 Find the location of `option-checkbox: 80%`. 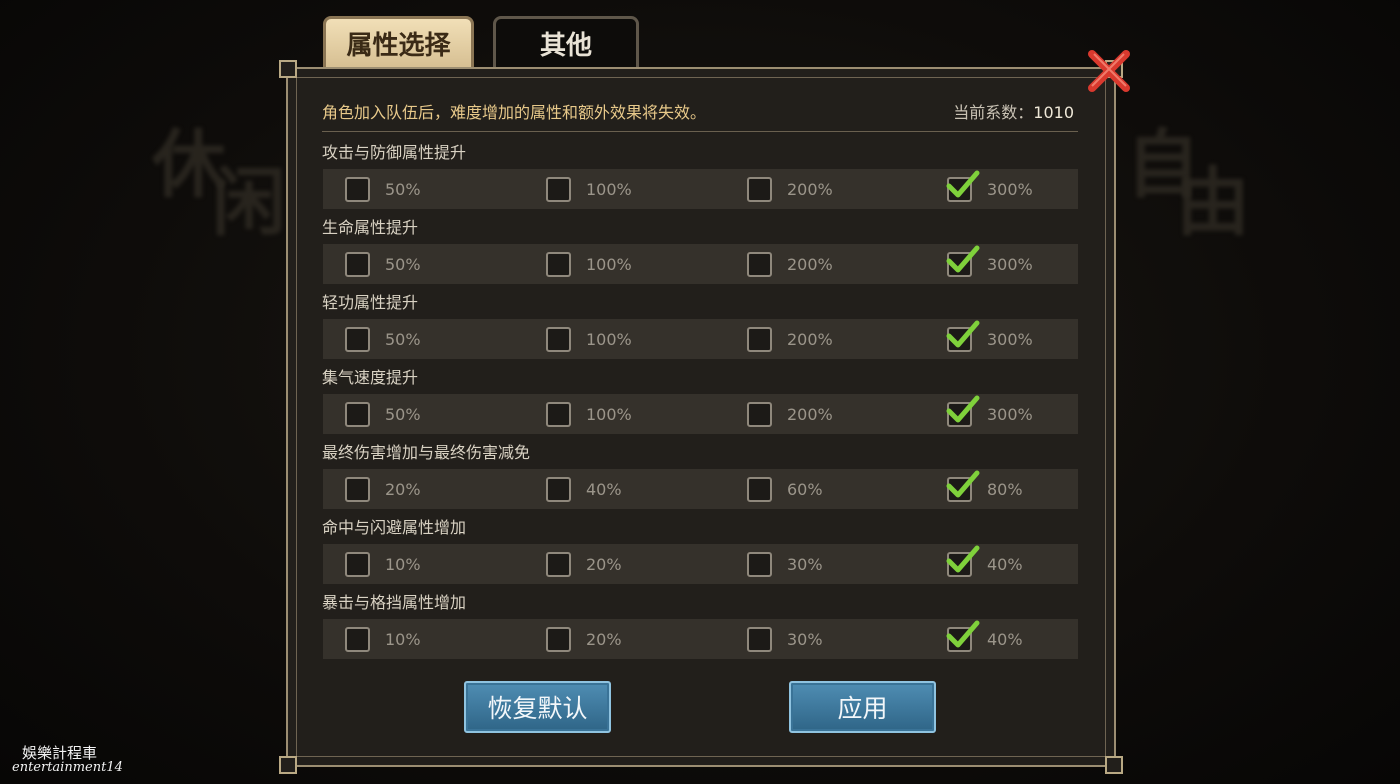

option-checkbox: 80% is located at coordinates (984, 489).